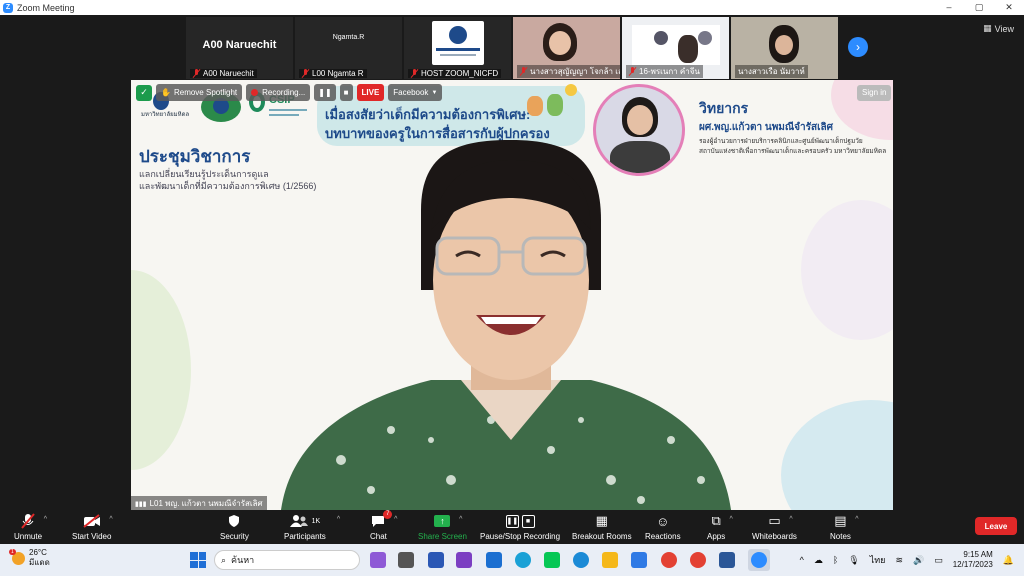  I want to click on participant-name: นางสาวเรือ นัมวาห์, so click(771, 71).